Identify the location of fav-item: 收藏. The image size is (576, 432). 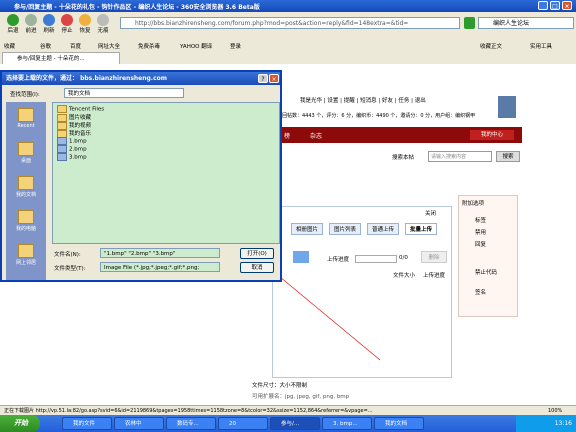
(9, 46).